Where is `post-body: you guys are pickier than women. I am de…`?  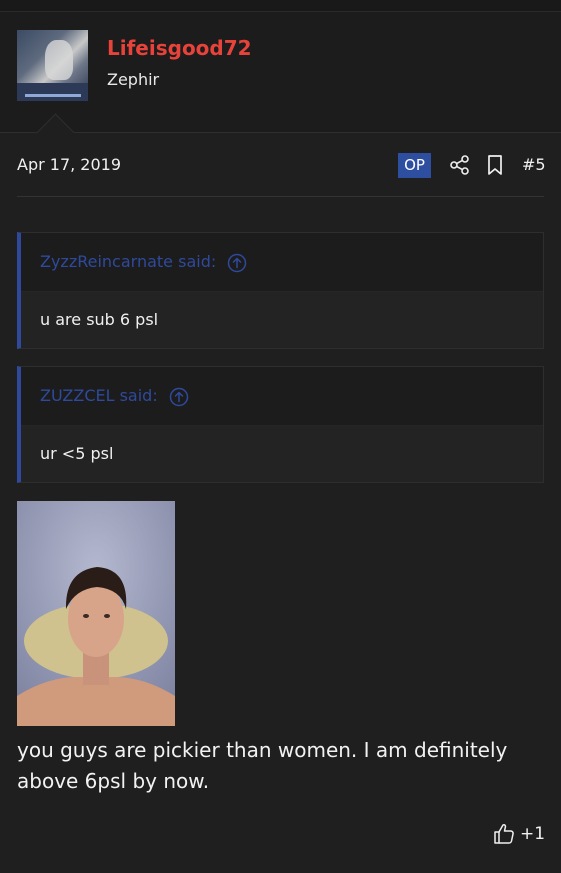
post-body: you guys are pickier than women. I am de… is located at coordinates (262, 765).